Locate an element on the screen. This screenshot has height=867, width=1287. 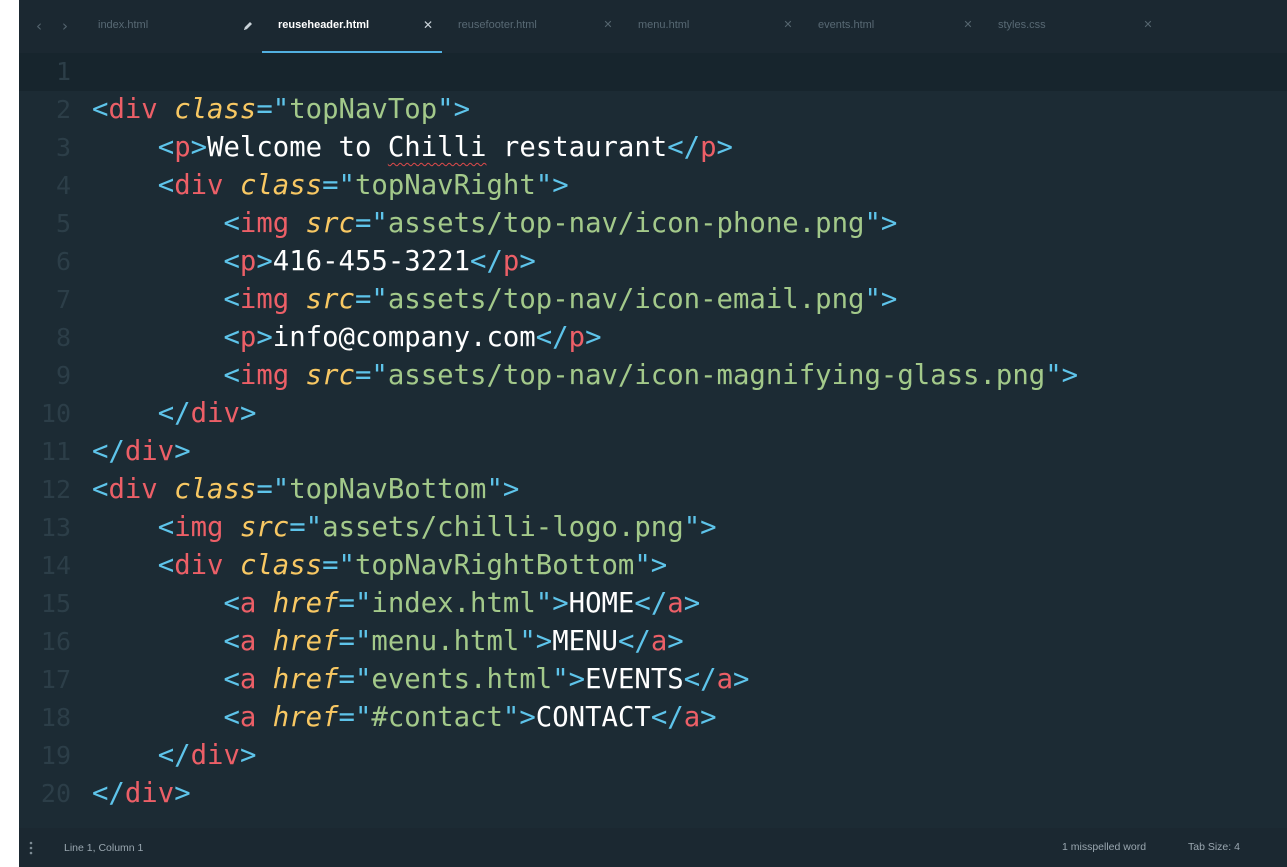
tab-label: styles.css is located at coordinates (1022, 25).